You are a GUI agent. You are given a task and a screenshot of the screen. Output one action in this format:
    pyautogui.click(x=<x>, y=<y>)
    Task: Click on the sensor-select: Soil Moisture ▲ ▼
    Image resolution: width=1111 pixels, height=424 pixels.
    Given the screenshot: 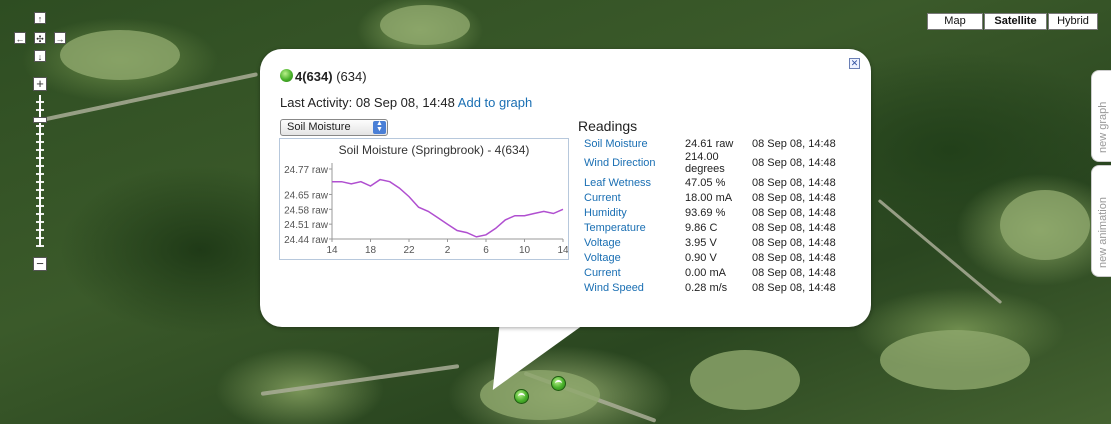 What is the action you would take?
    pyautogui.click(x=334, y=127)
    